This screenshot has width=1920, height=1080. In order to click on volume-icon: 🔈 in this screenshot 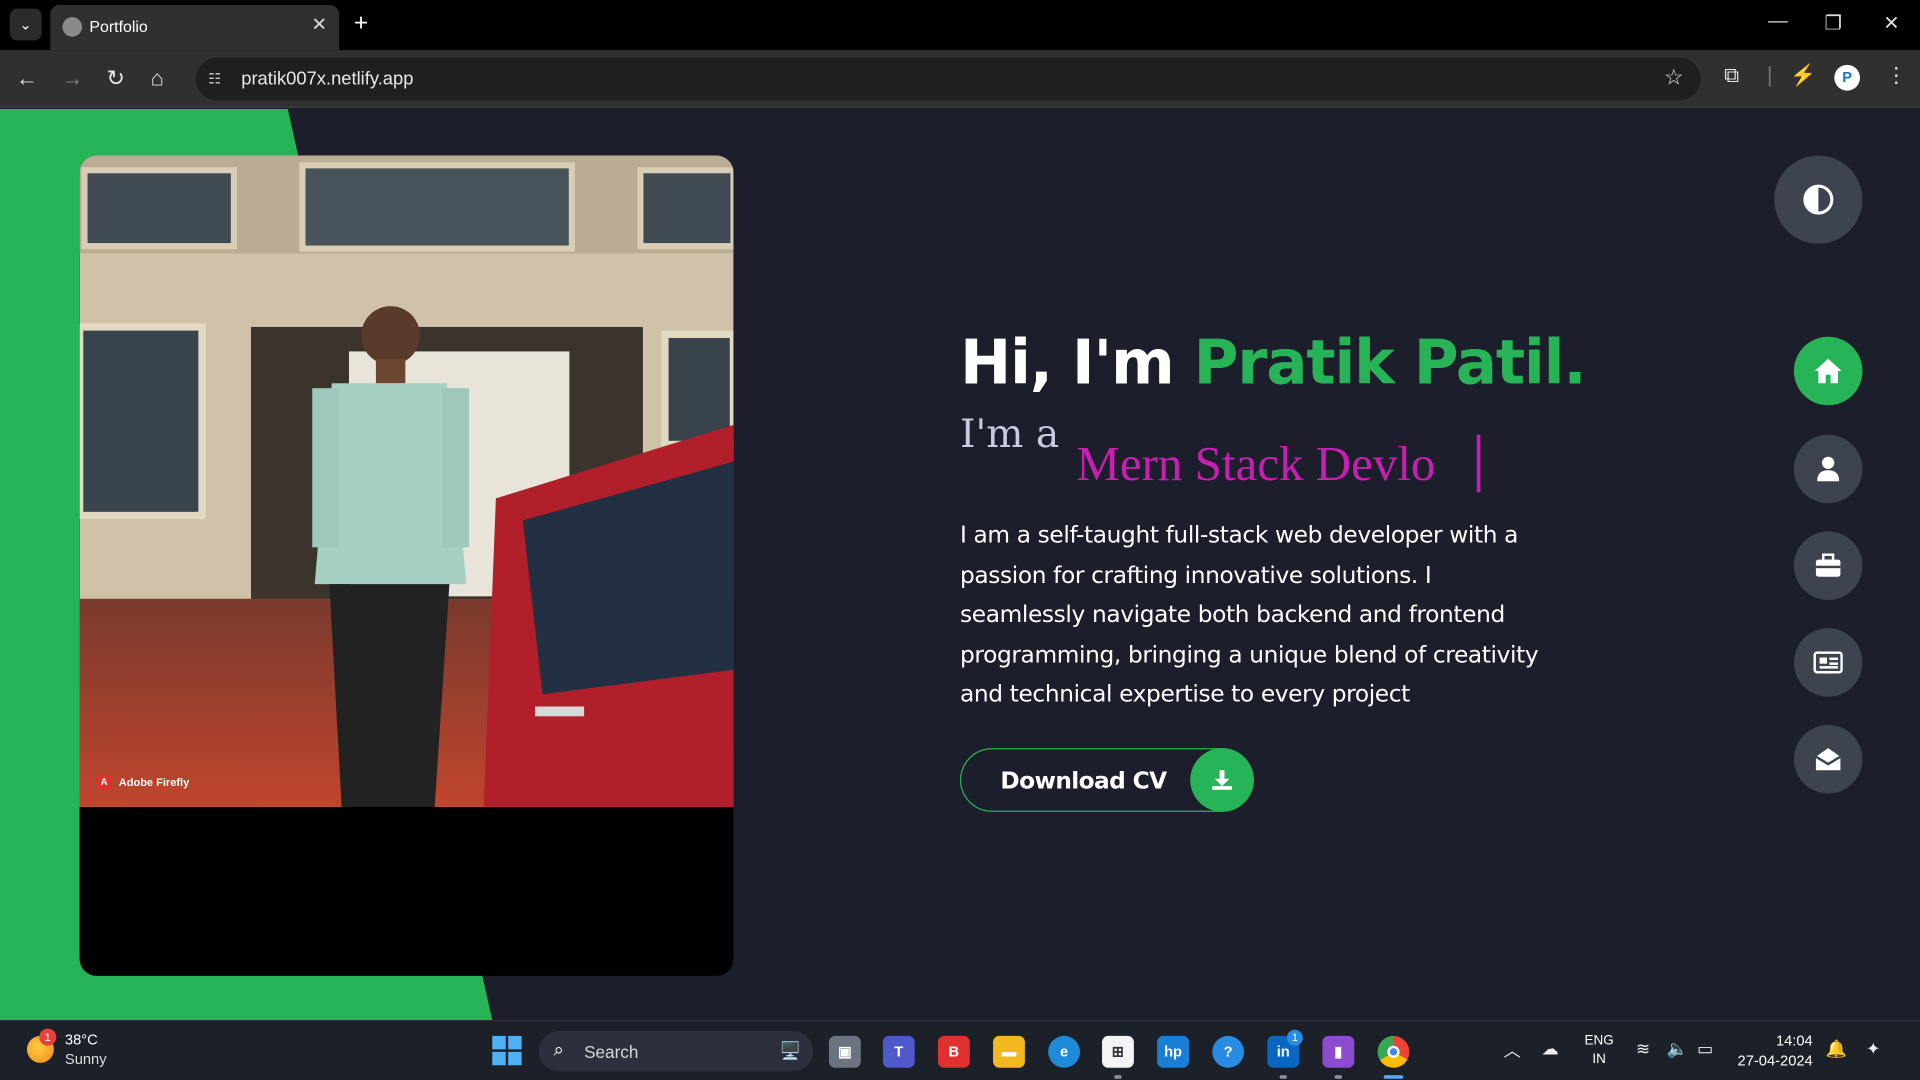, I will do `click(1677, 1048)`.